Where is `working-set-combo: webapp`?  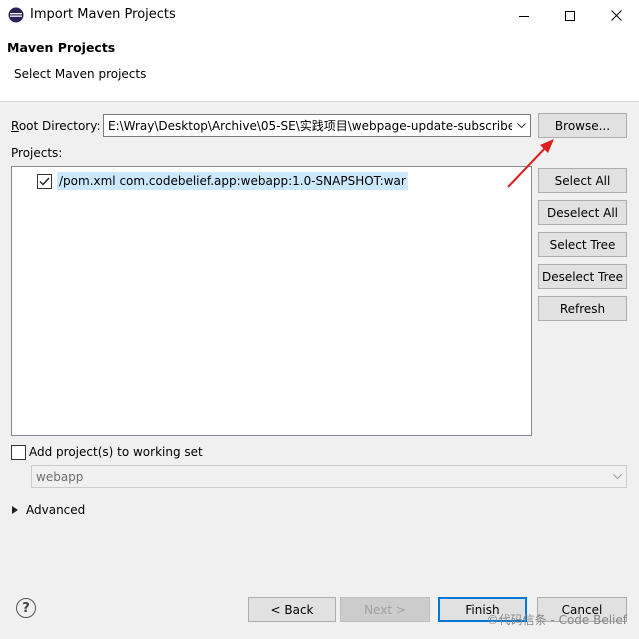 working-set-combo: webapp is located at coordinates (329, 476).